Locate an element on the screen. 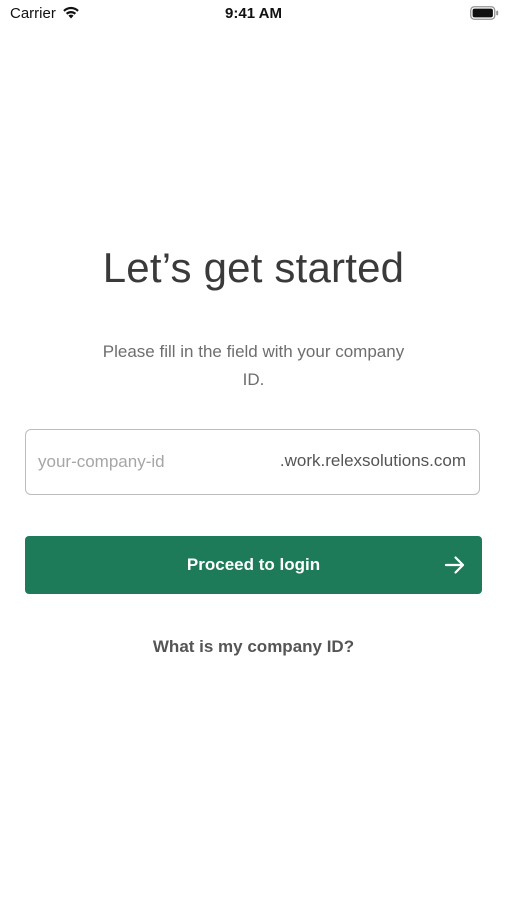 Image resolution: width=507 pixels, height=900 pixels. arrow-right-icon is located at coordinates (455, 565).